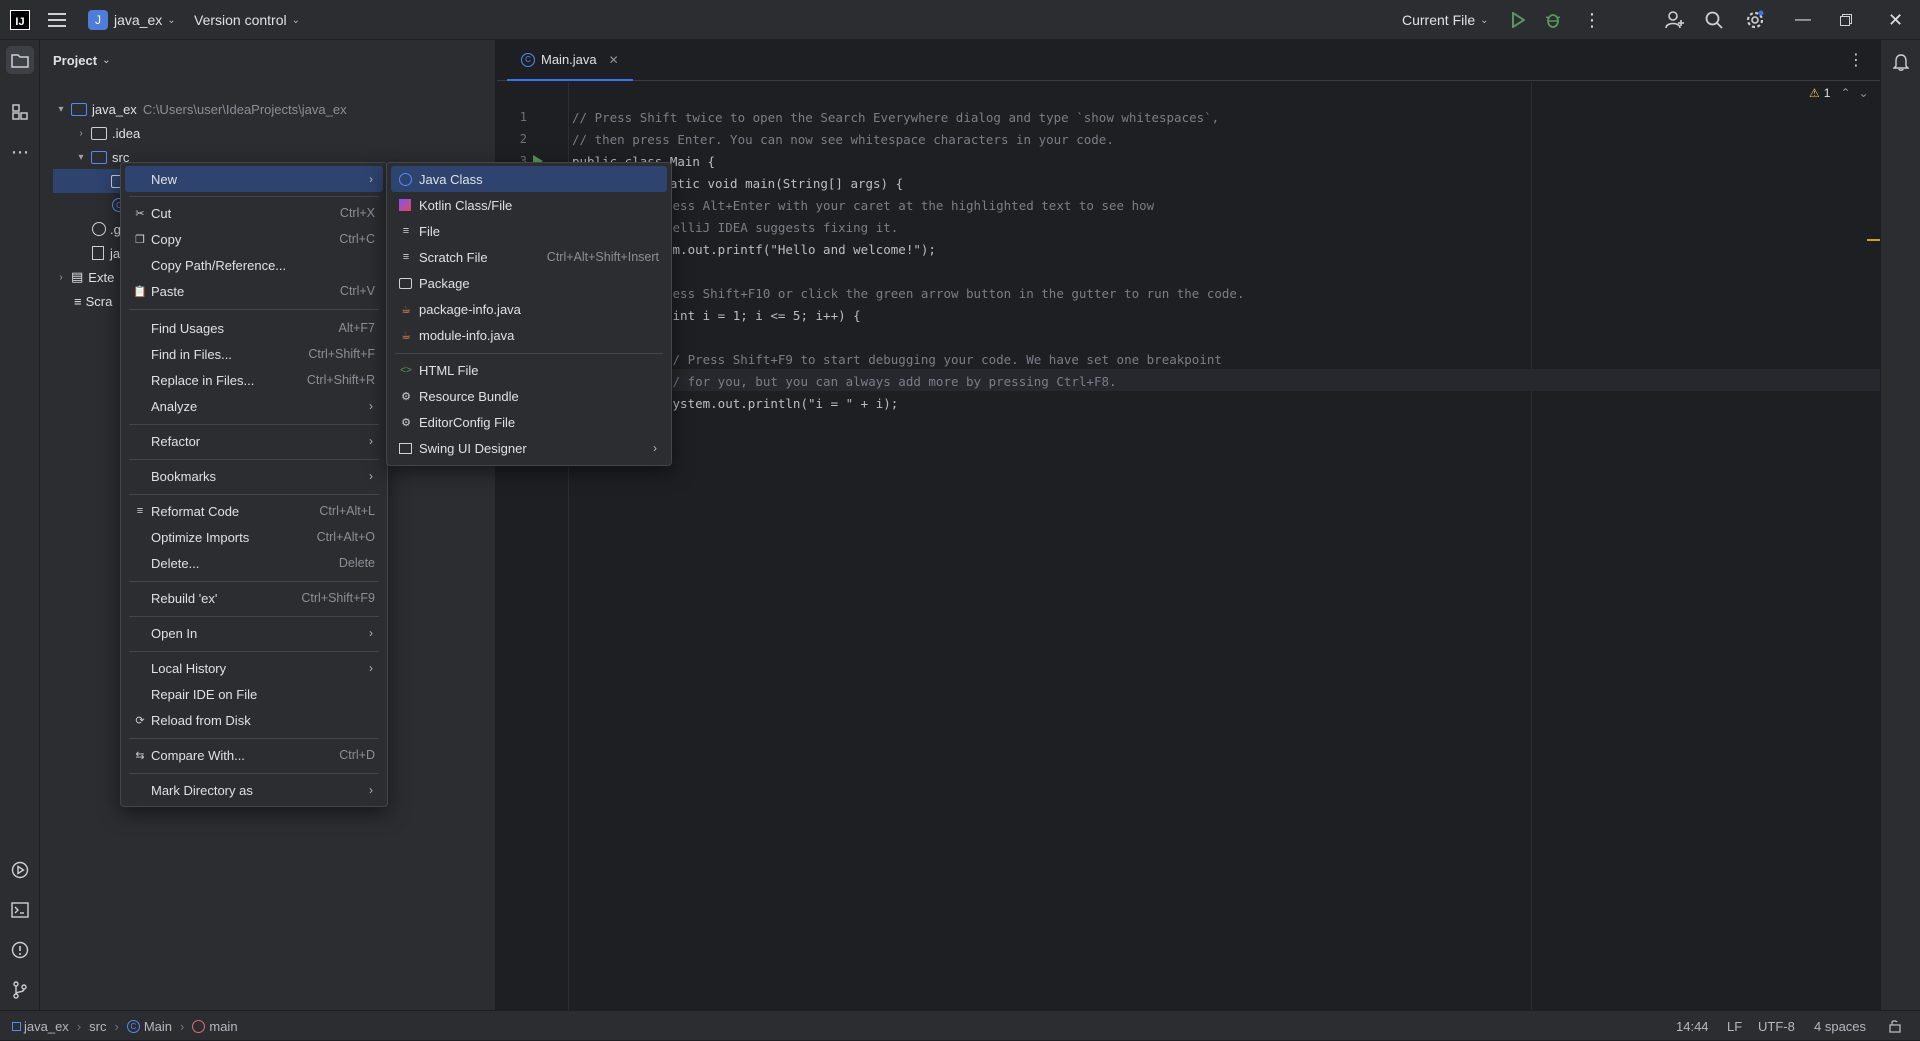 This screenshot has height=1041, width=1920. I want to click on tab-main-java: C Main.java ✕, so click(570, 60).